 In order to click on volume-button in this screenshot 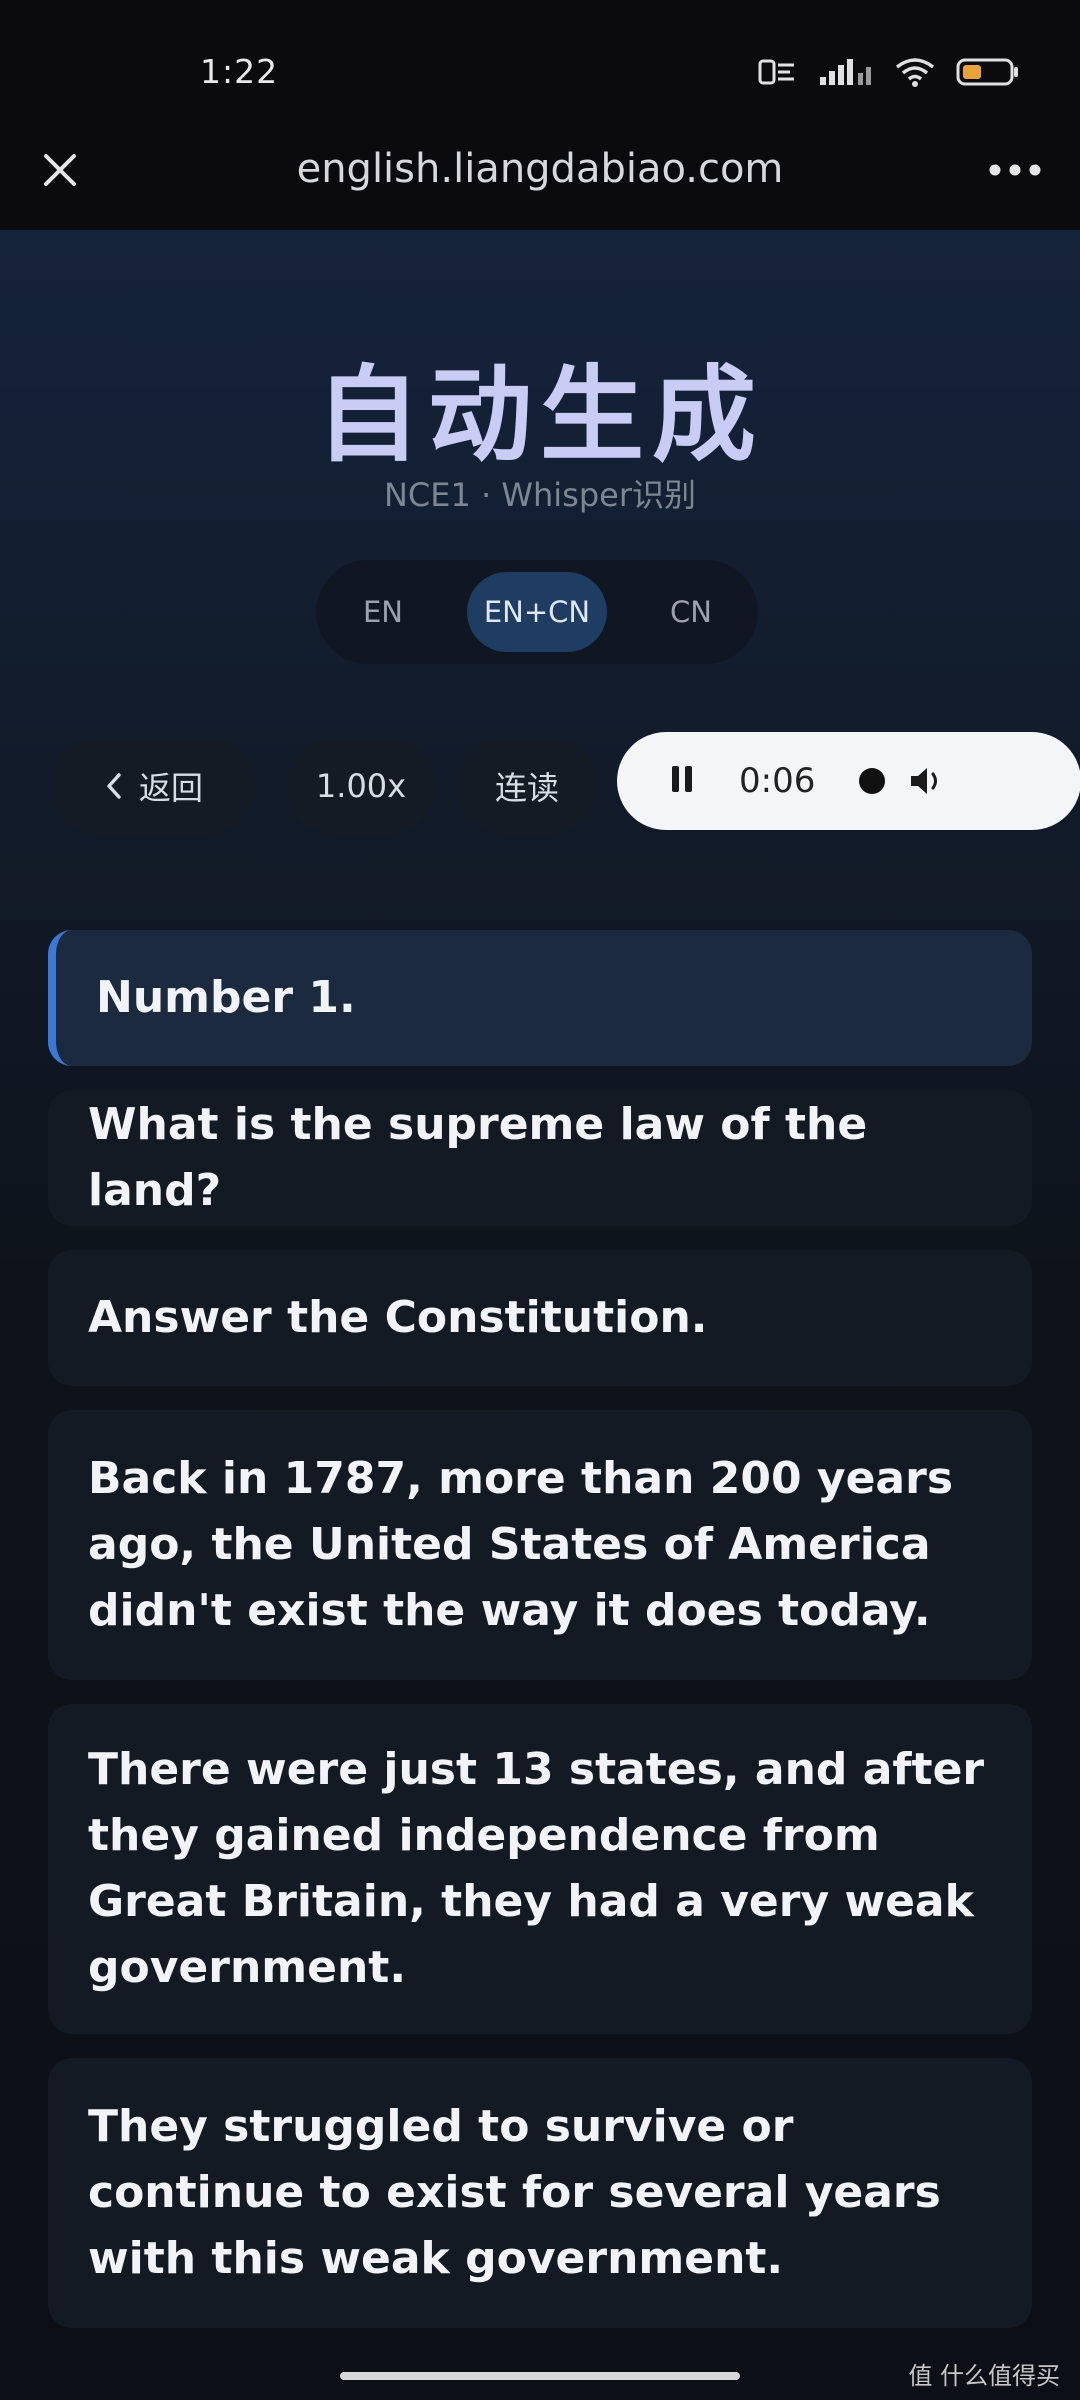, I will do `click(927, 781)`.